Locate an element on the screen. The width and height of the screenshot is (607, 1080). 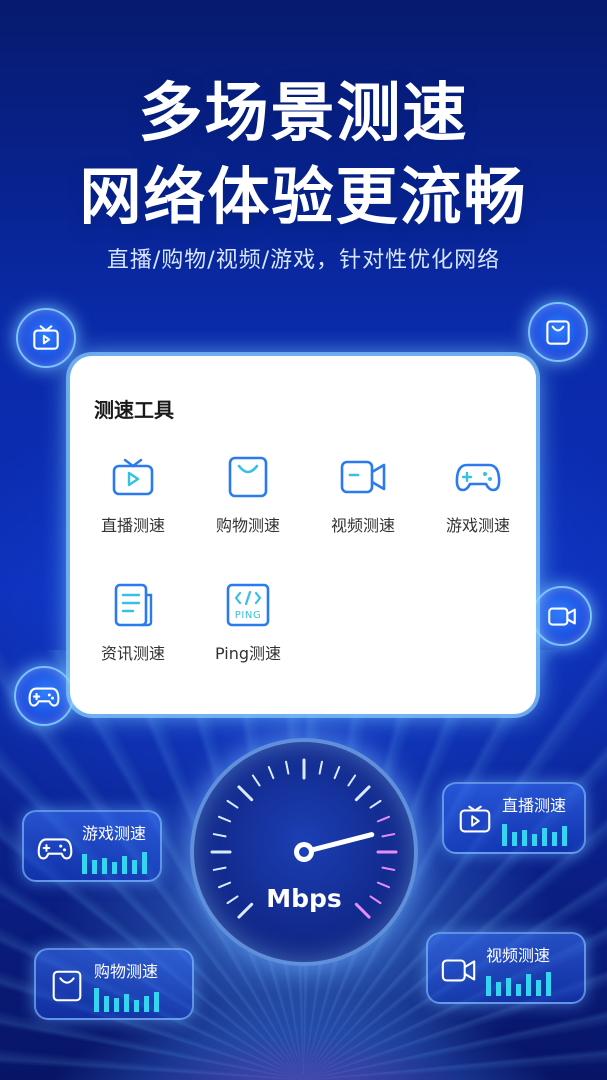
floating-video-bubble is located at coordinates (562, 616).